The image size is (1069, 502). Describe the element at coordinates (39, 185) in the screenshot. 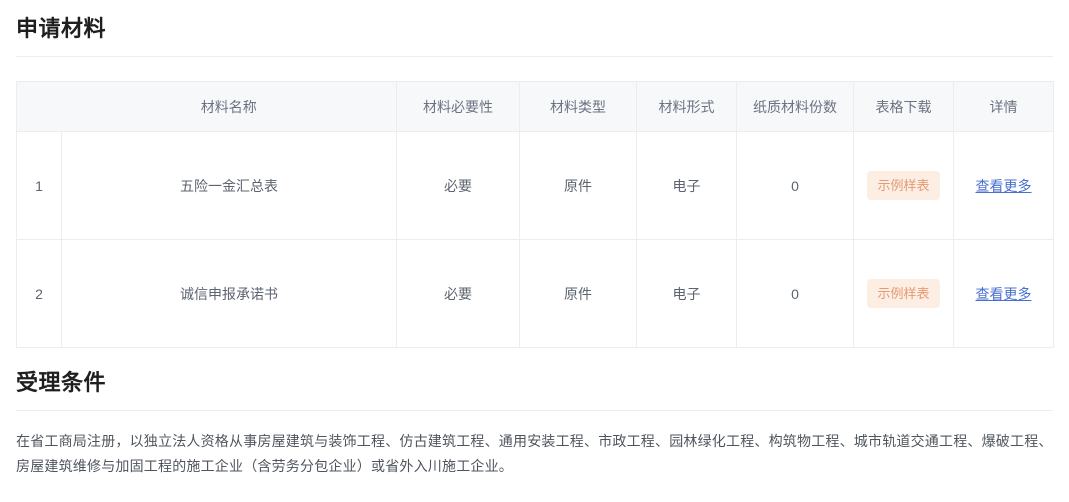

I see `row-index: 1` at that location.